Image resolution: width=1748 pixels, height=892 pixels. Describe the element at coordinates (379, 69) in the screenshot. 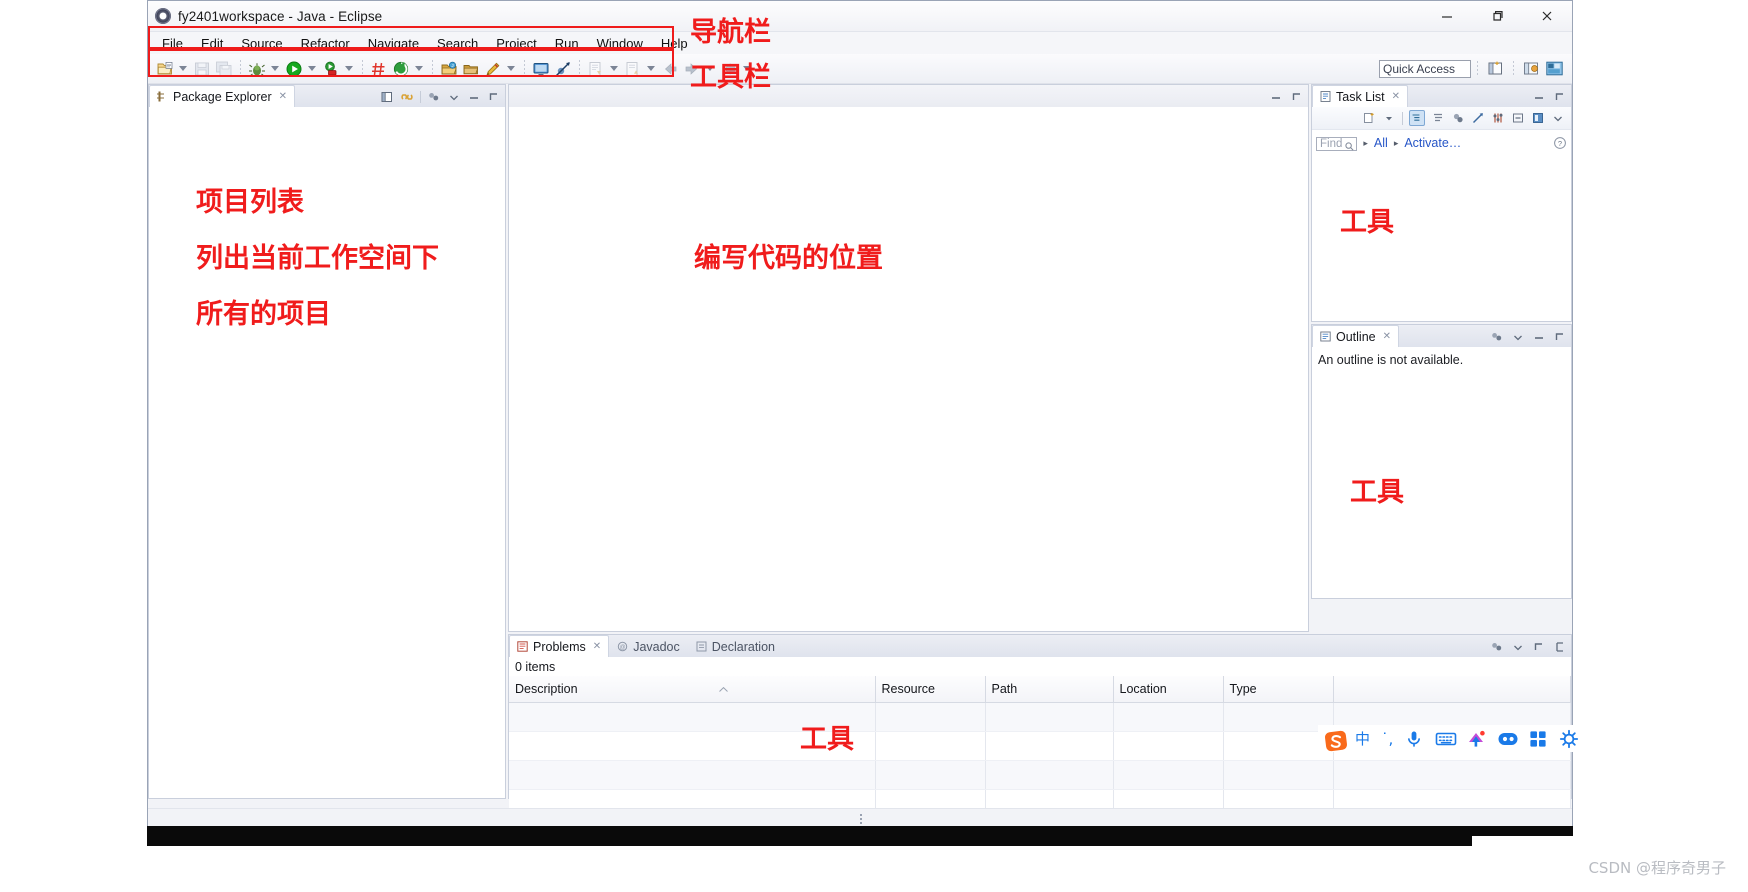

I see `new-java-package-icon` at that location.